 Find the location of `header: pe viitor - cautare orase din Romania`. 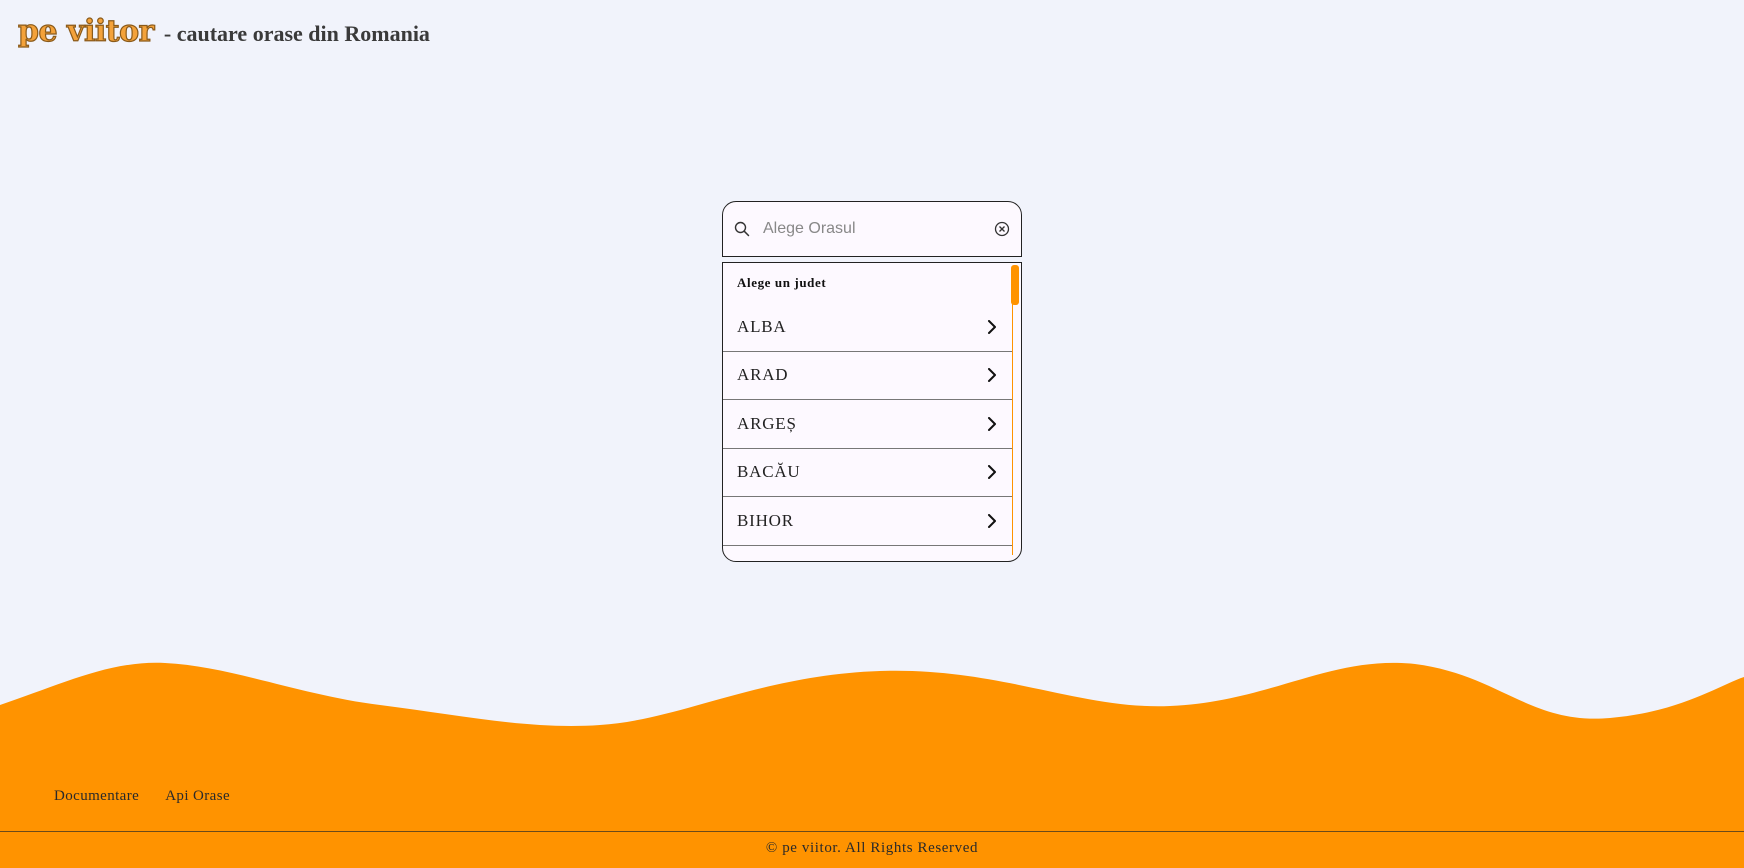

header: pe viitor - cautare orase din Romania is located at coordinates (223, 31).